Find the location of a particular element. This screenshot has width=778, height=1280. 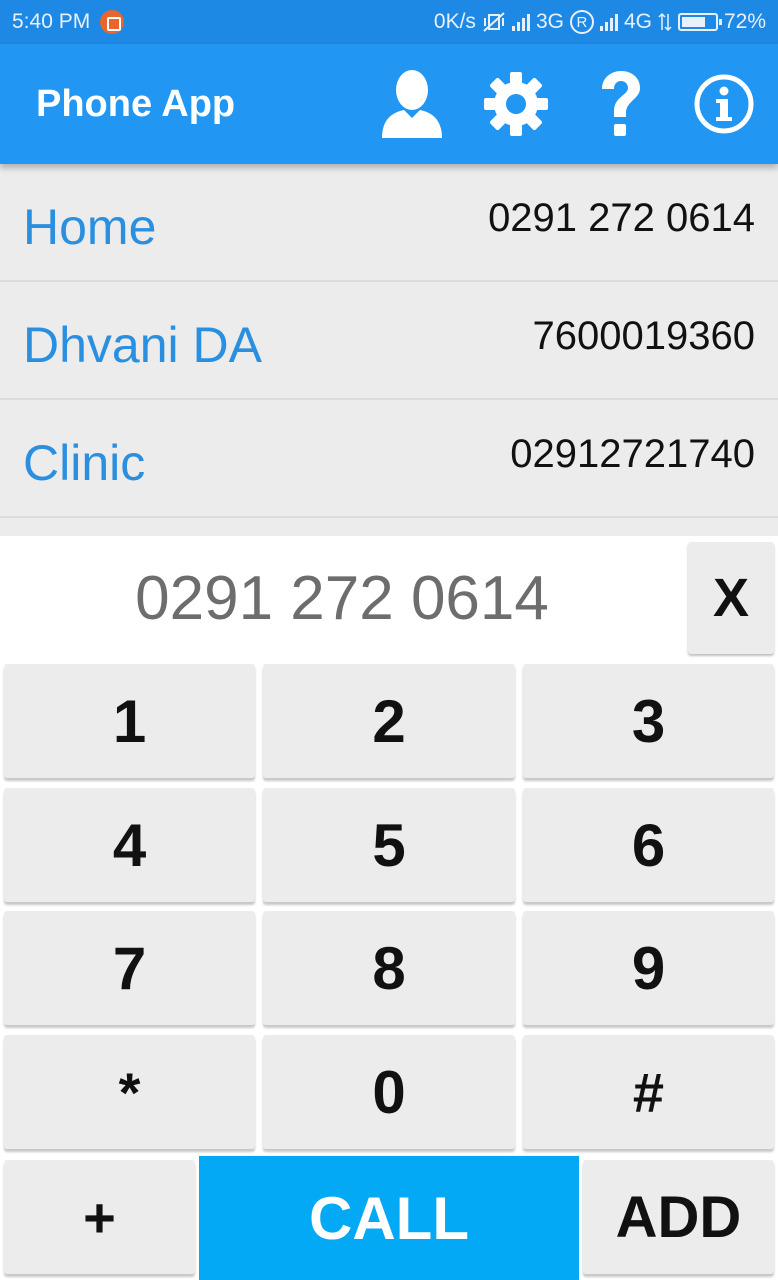

net-speed: 0K/s is located at coordinates (454, 21).